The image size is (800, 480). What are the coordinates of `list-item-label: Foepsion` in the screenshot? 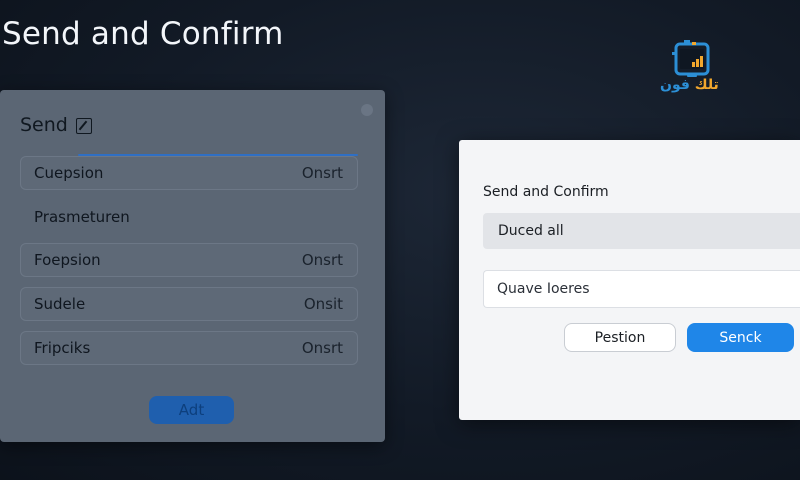 It's located at (67, 260).